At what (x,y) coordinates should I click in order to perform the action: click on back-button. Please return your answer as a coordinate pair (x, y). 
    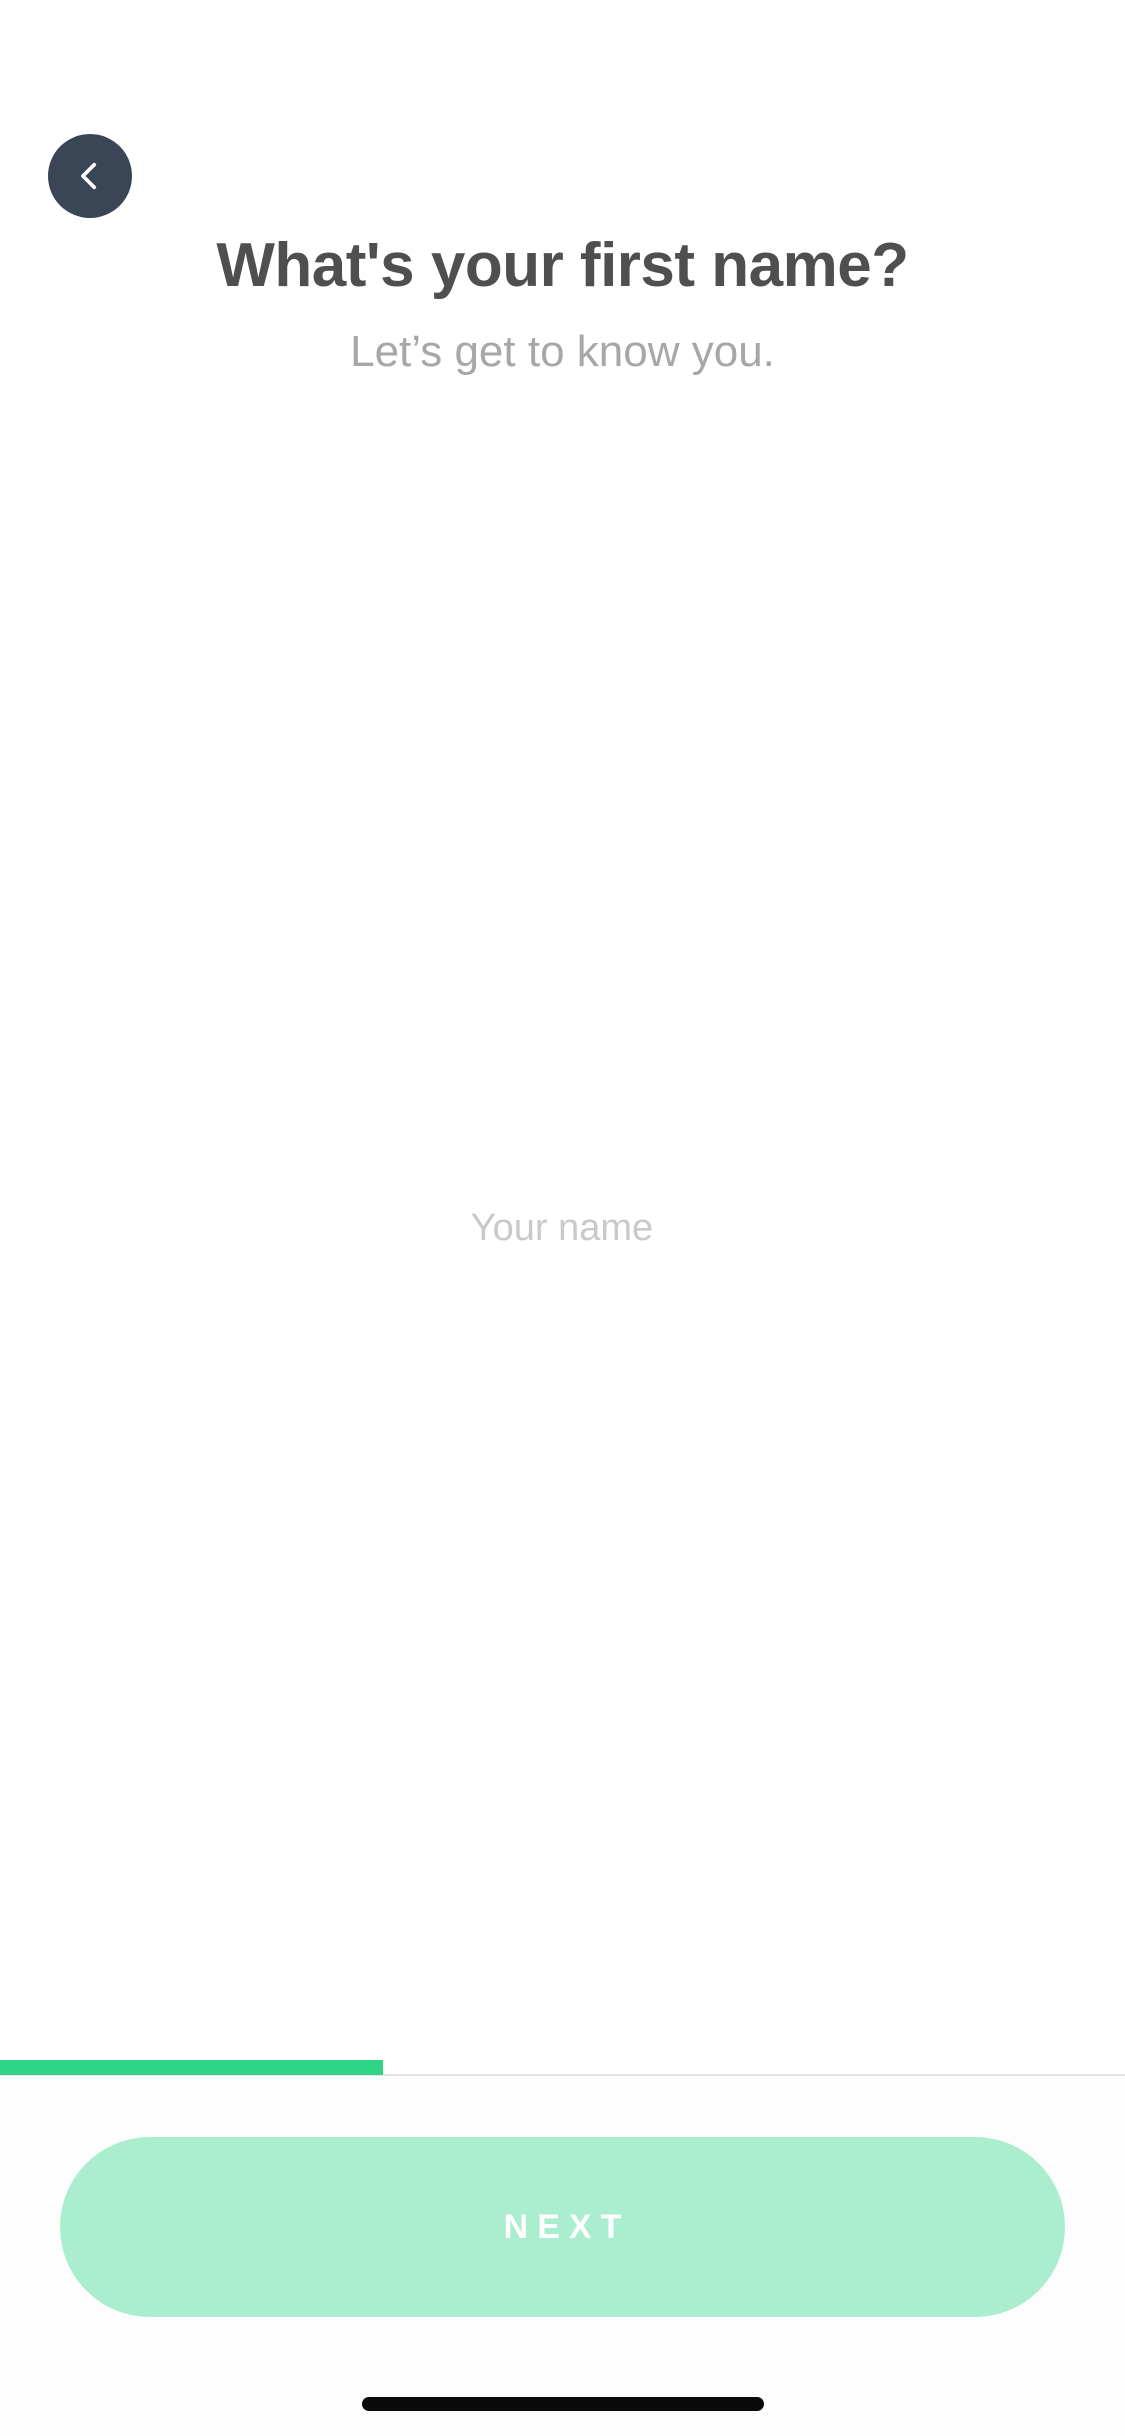
    Looking at the image, I should click on (90, 176).